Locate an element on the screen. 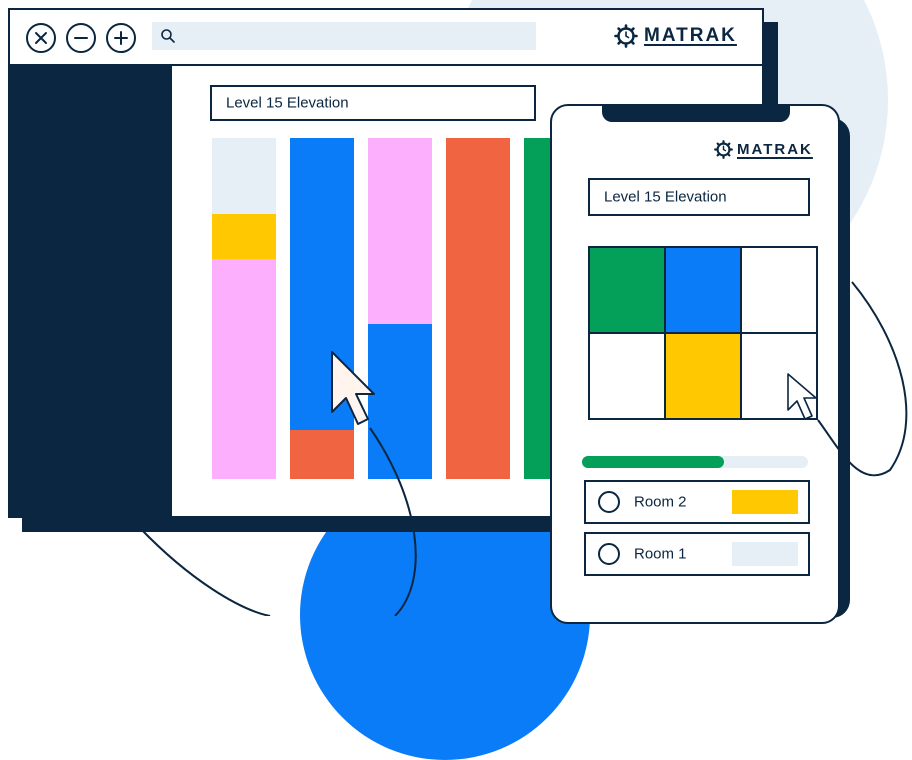 This screenshot has width=912, height=760. progress-bar is located at coordinates (695, 462).